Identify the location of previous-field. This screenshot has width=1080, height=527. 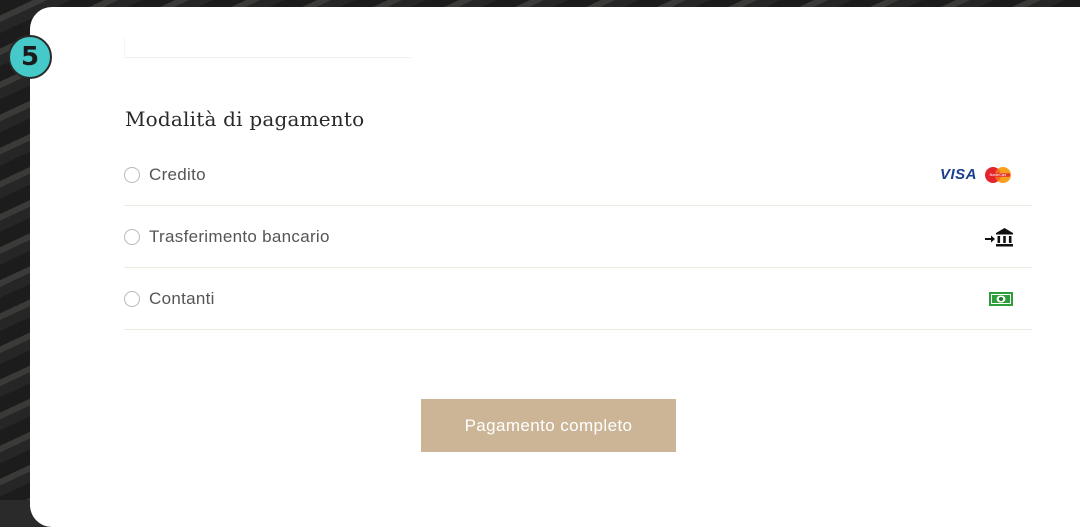
(267, 47).